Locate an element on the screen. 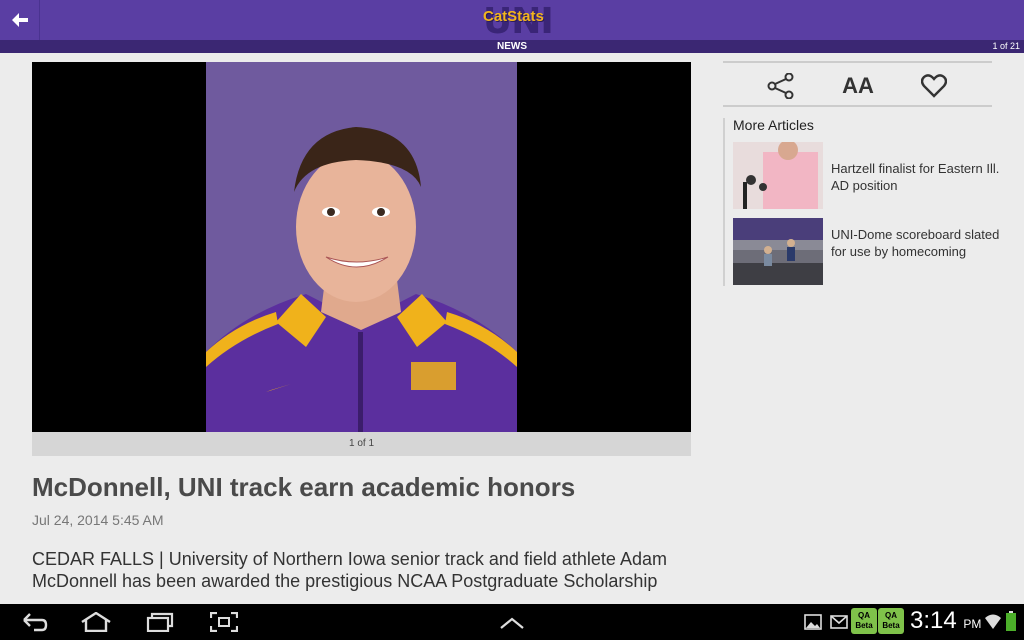 This screenshot has width=1024, height=640. favorite-button is located at coordinates (934, 86).